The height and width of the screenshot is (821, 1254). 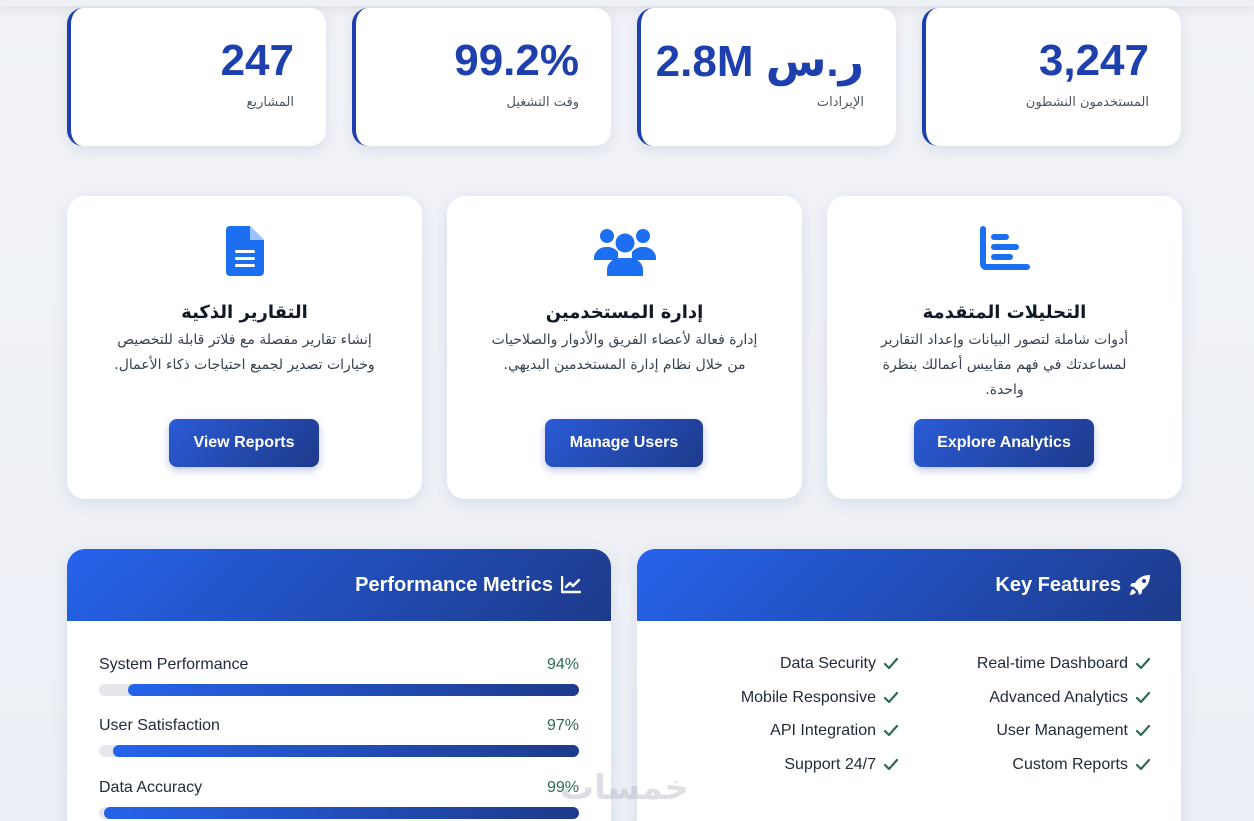 What do you see at coordinates (257, 60) in the screenshot?
I see `stat-value: 247` at bounding box center [257, 60].